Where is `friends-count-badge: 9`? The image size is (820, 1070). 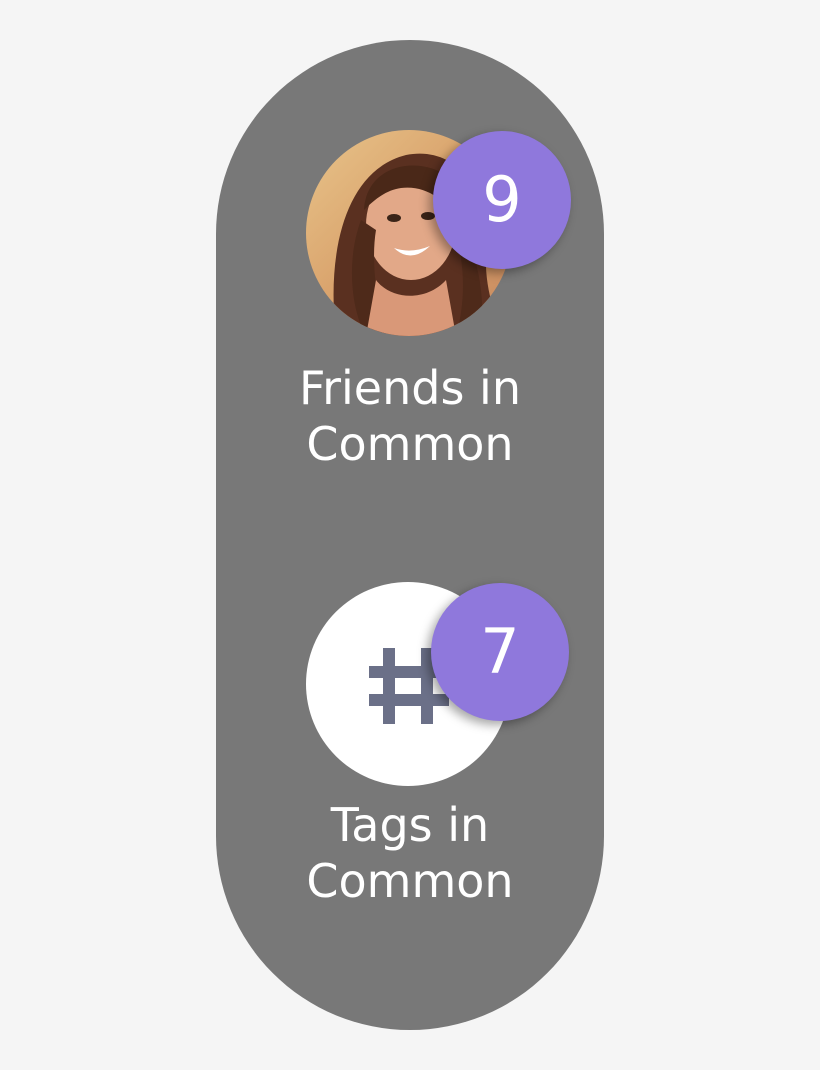 friends-count-badge: 9 is located at coordinates (502, 200).